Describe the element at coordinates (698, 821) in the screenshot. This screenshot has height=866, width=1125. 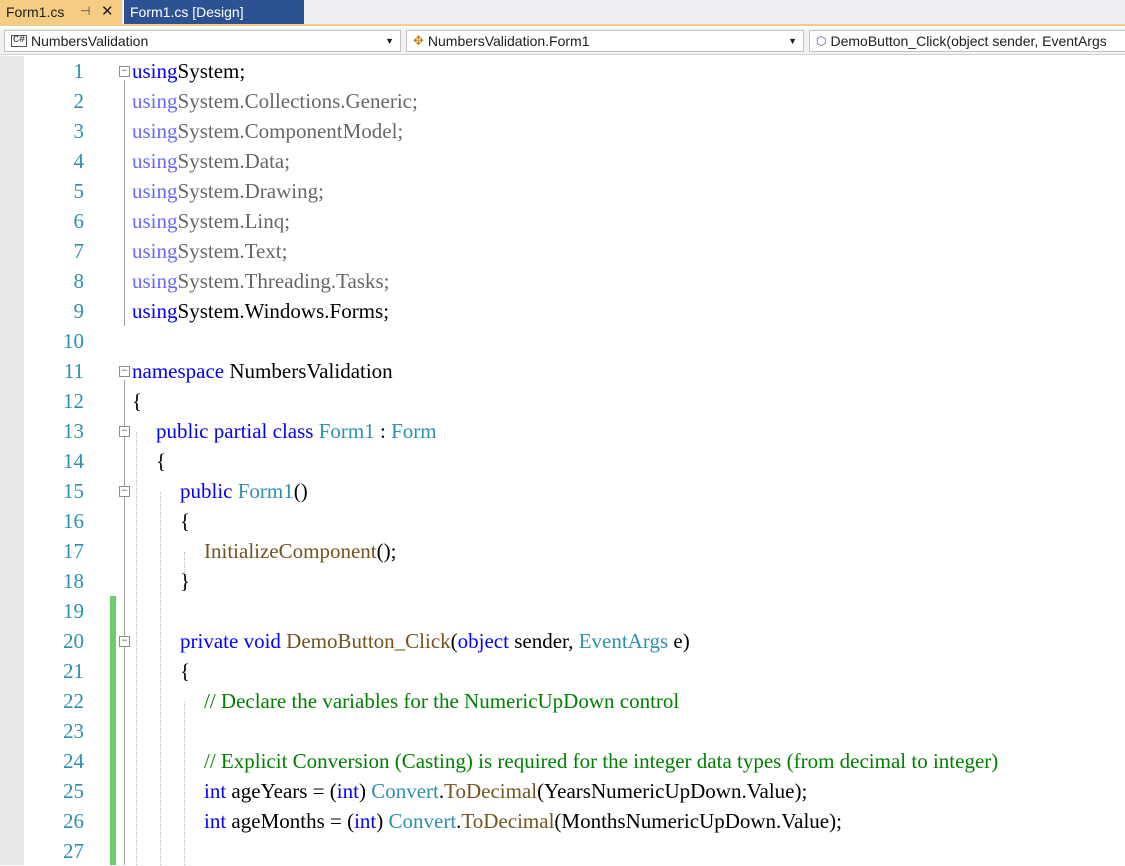
I see `code-token: (MonthsNumericUpDown.Value);` at that location.